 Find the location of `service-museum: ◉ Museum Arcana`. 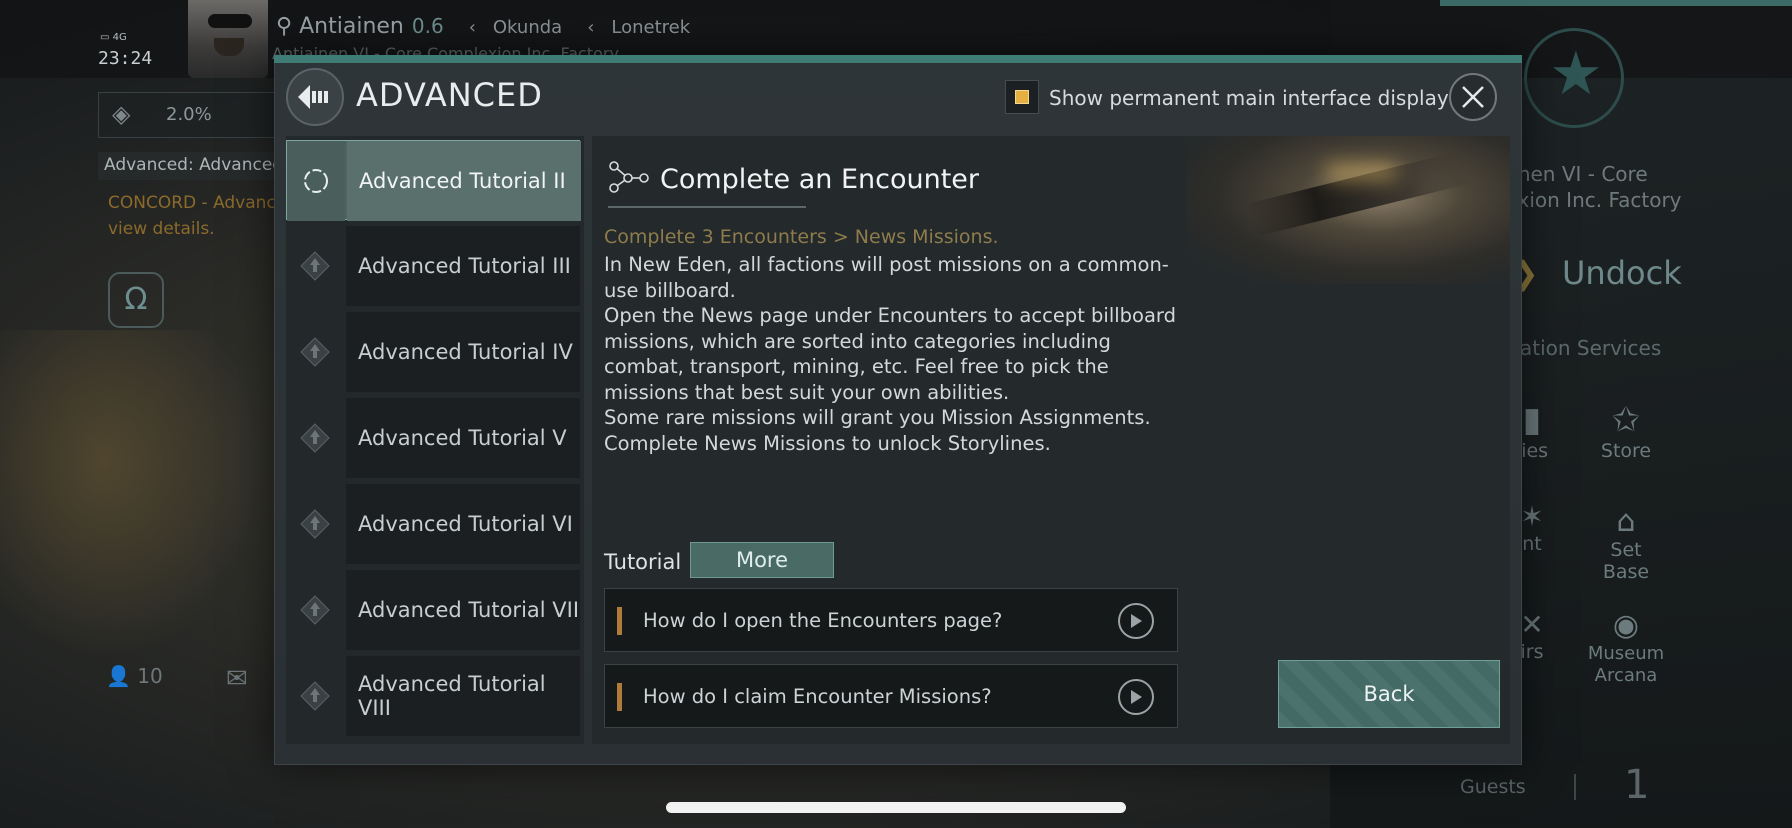

service-museum: ◉ Museum Arcana is located at coordinates (1626, 647).